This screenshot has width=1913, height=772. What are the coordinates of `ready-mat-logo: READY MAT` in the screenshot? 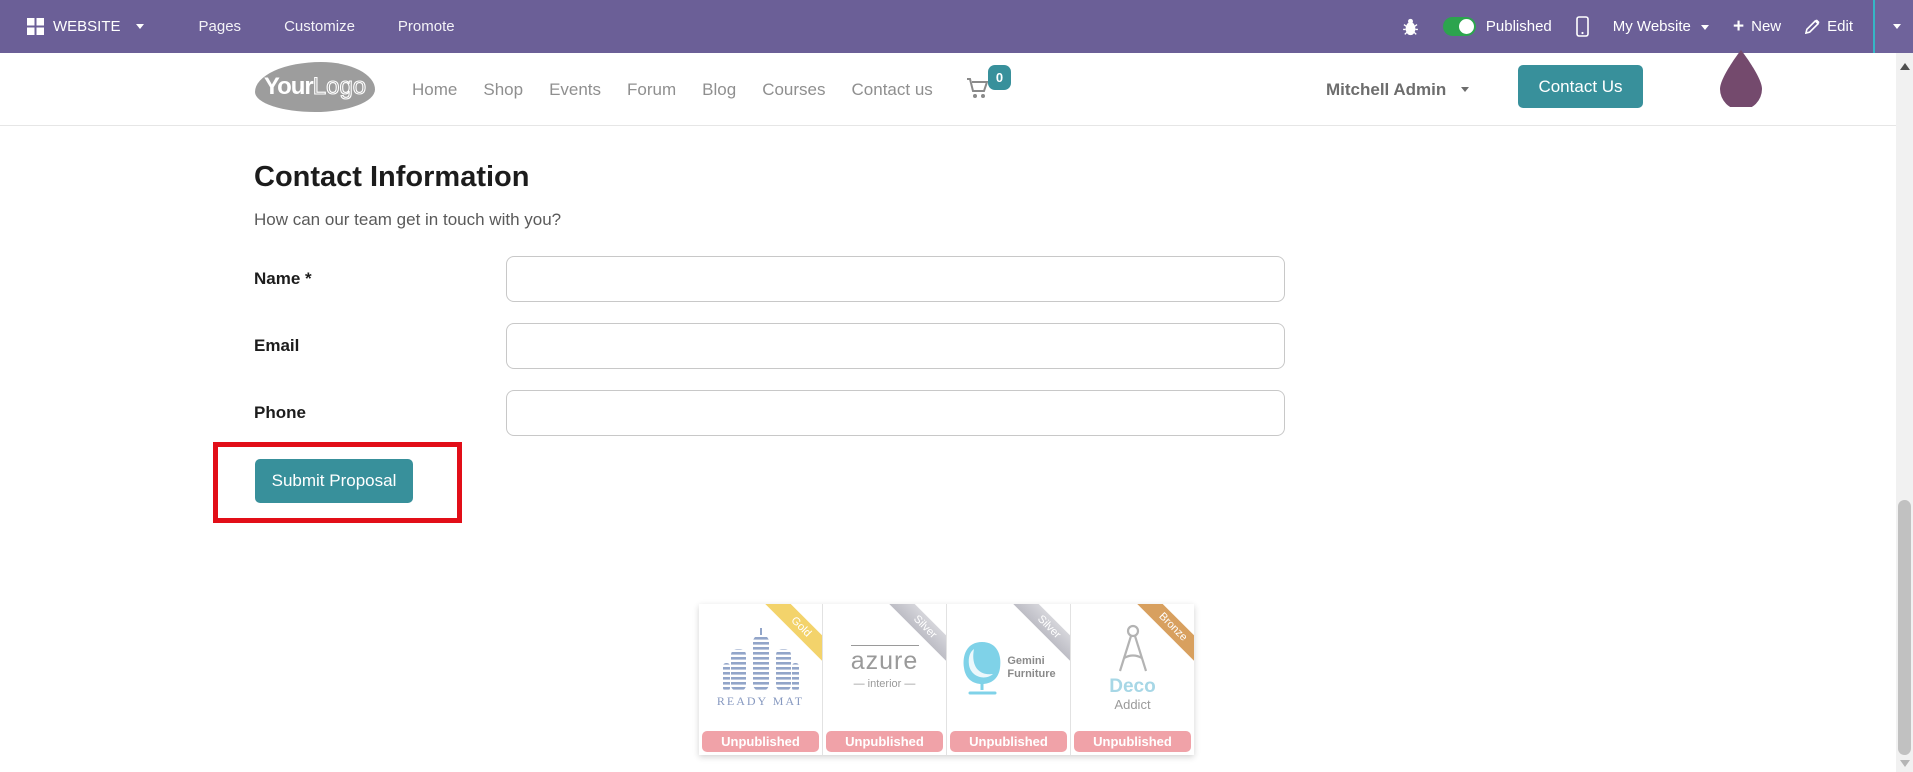 It's located at (760, 667).